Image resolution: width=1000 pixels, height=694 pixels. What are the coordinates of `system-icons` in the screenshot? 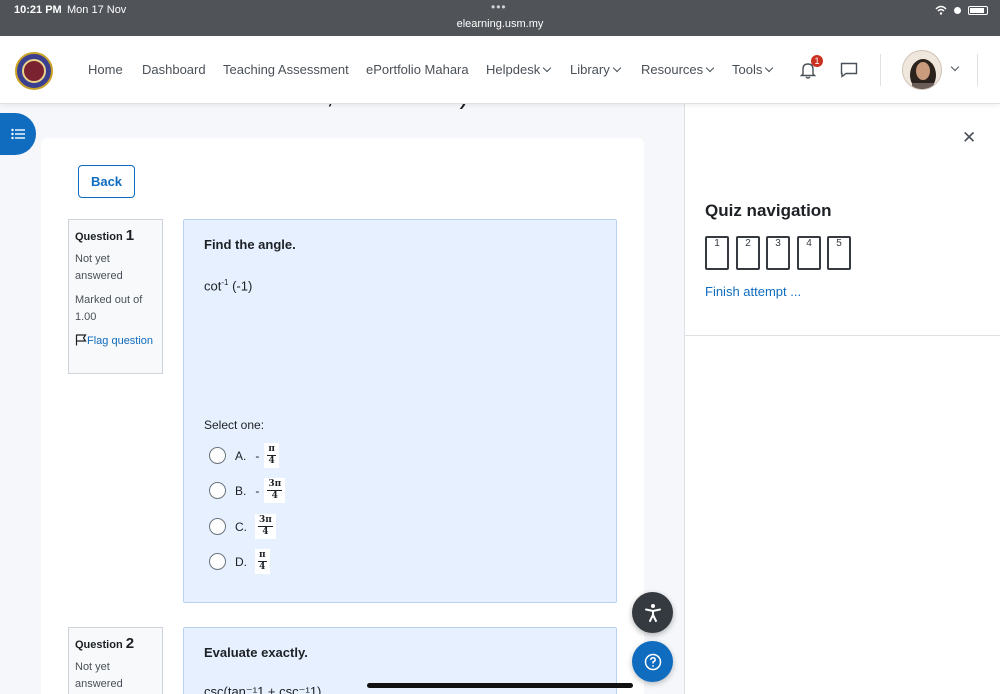 It's located at (961, 10).